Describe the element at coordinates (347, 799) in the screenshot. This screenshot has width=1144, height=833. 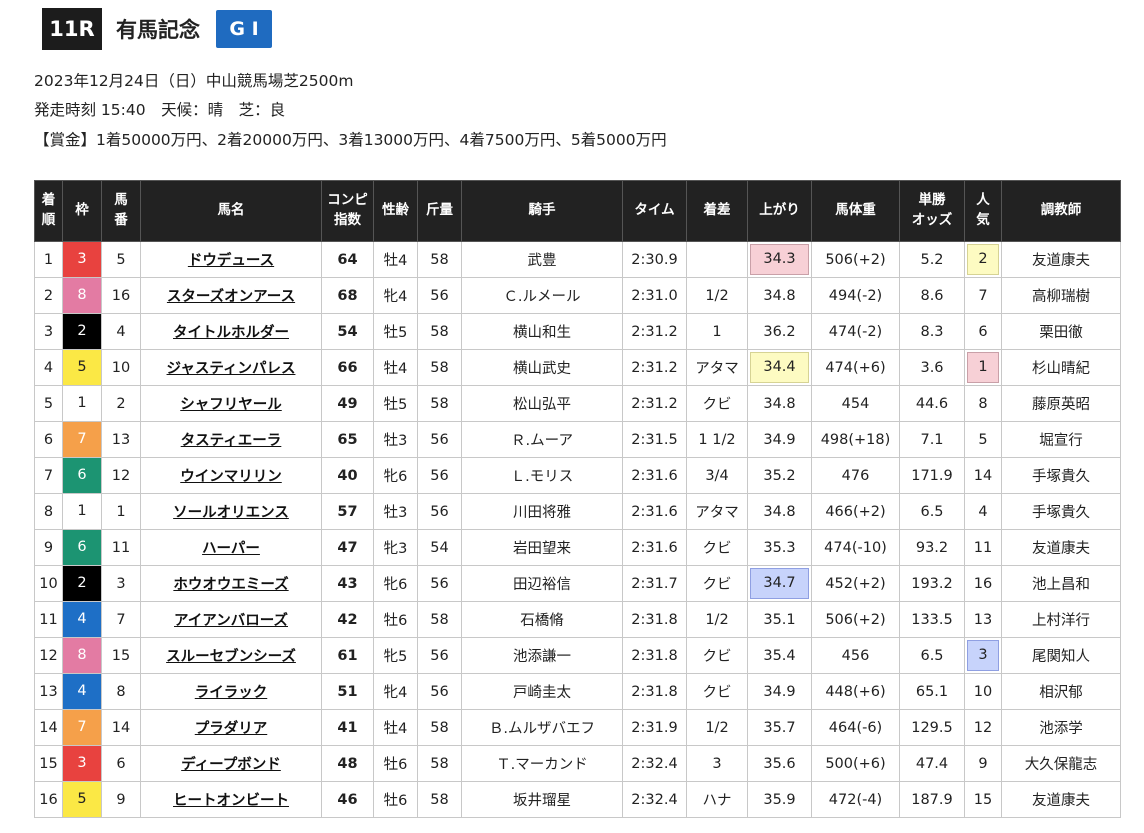
I see `compi-index-cell: 46` at that location.